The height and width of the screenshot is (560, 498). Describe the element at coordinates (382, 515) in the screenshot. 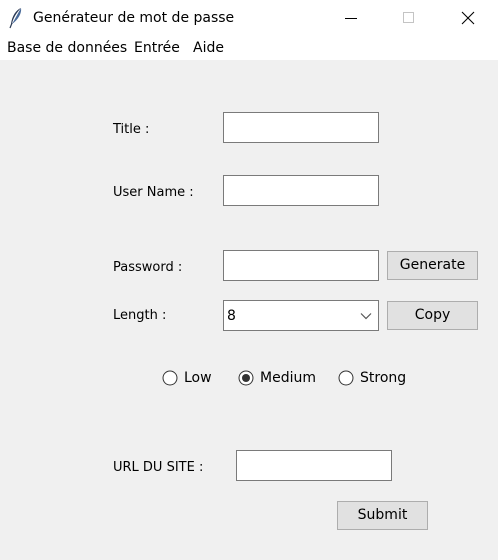

I see `submit-button: Submit` at that location.